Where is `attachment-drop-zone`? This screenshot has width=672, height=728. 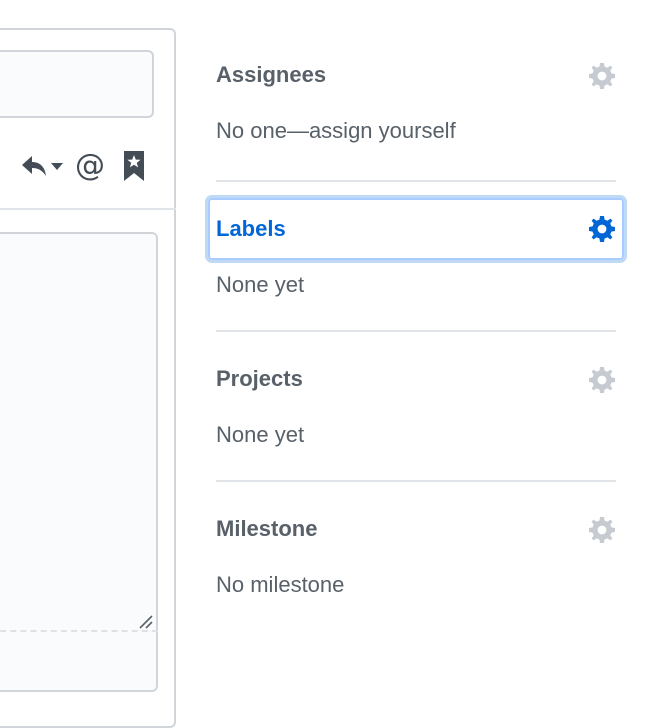
attachment-drop-zone is located at coordinates (79, 631).